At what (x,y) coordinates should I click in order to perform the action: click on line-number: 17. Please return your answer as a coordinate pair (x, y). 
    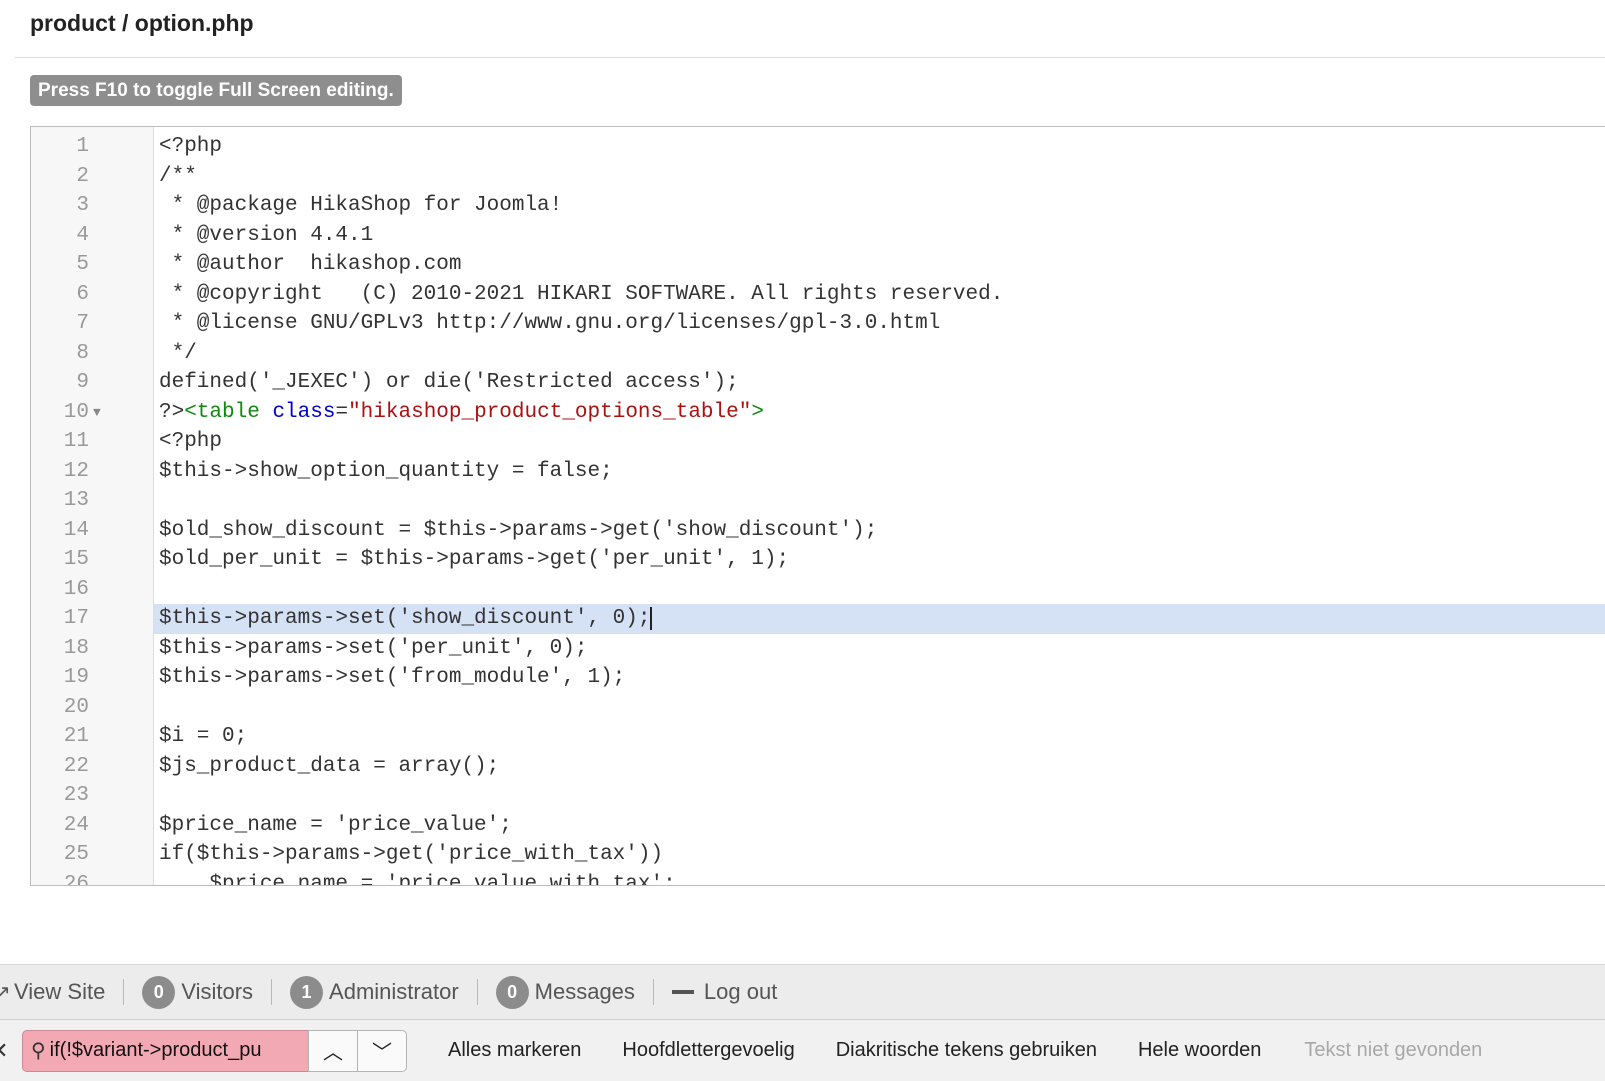
    Looking at the image, I should click on (76, 618).